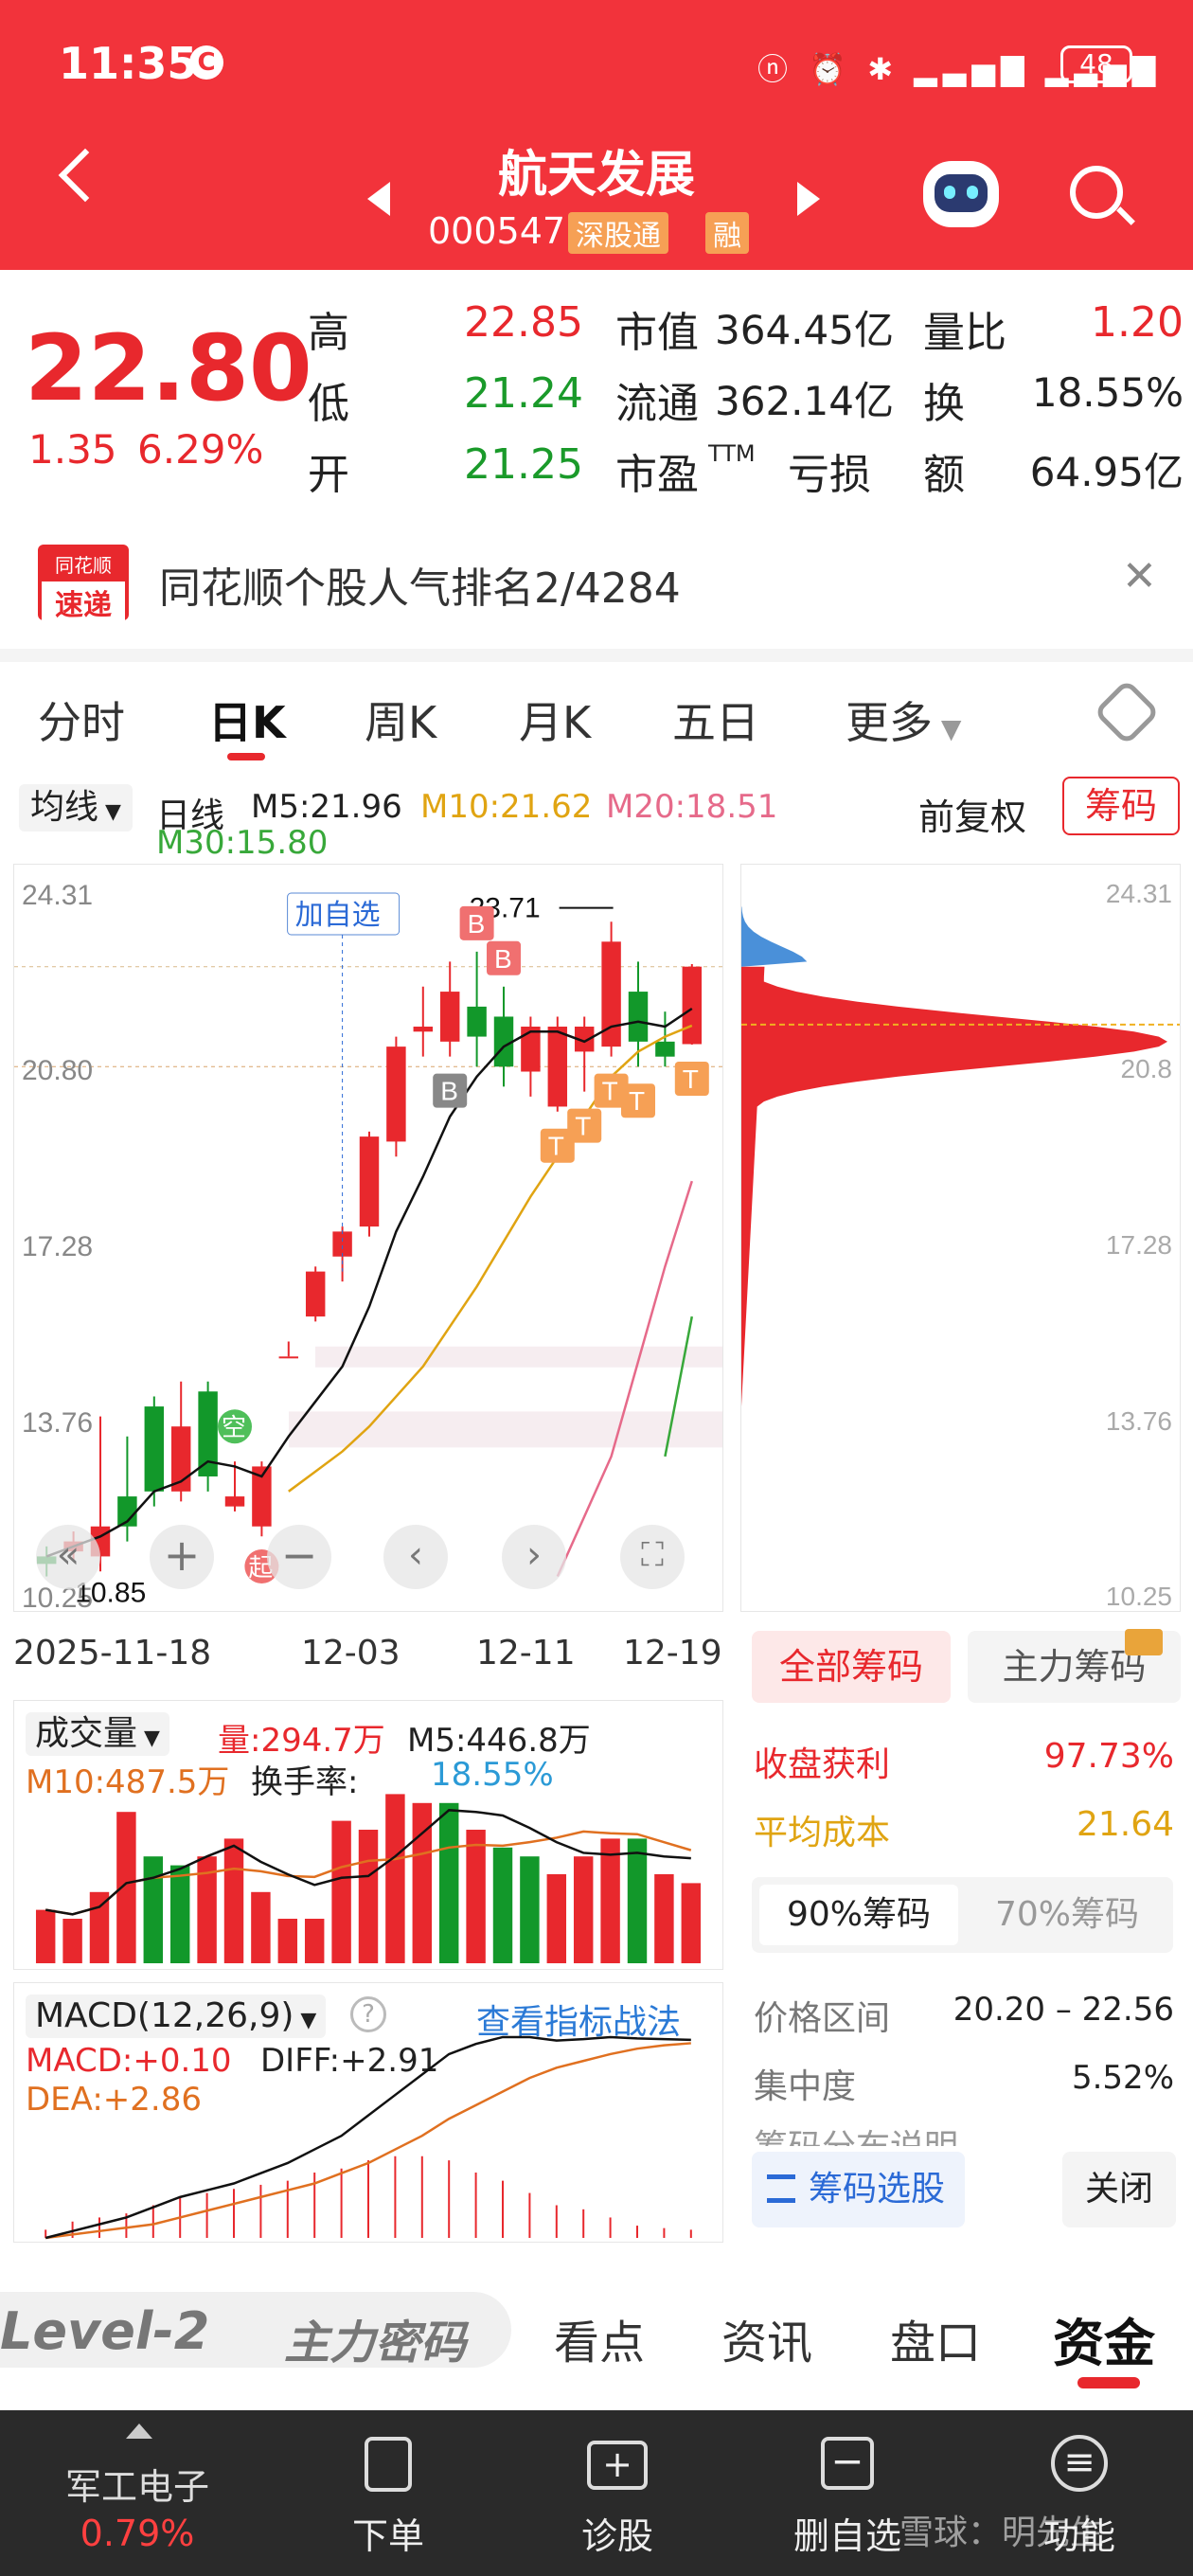  I want to click on tab-main-force: 主力密码, so click(375, 2338).